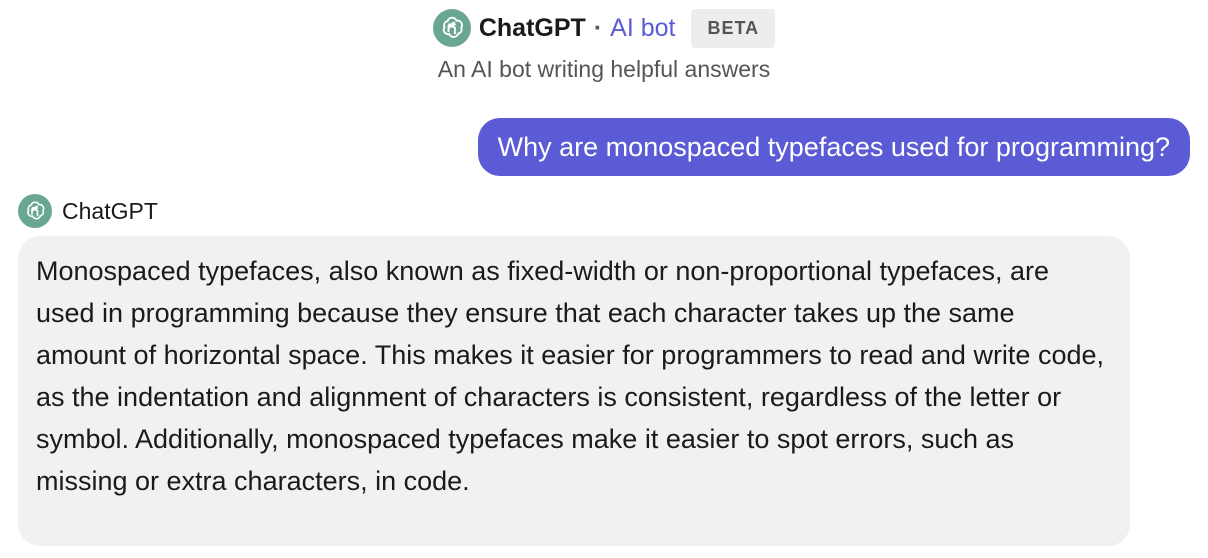 The height and width of the screenshot is (558, 1208). Describe the element at coordinates (532, 27) in the screenshot. I see `header-bot-name: ChatGPT` at that location.